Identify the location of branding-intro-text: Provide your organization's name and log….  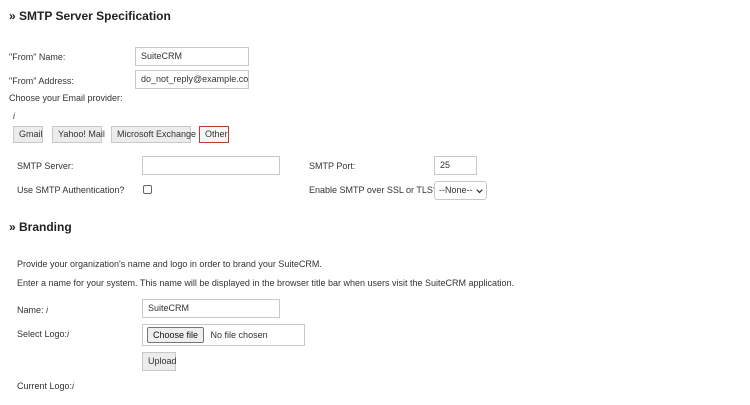
(169, 264).